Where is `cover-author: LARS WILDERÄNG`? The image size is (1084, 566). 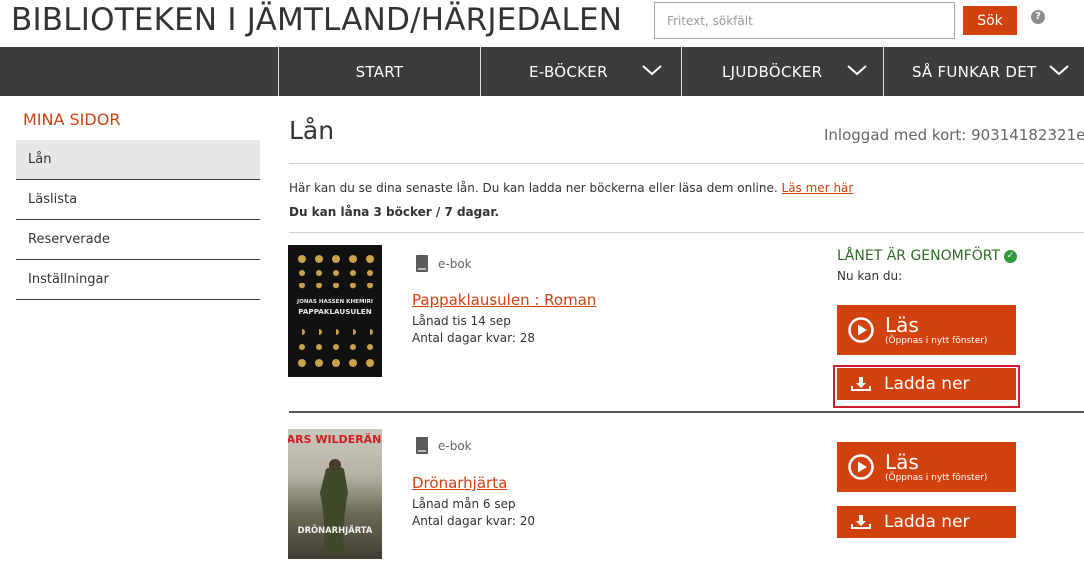
cover-author: LARS WILDERÄNG is located at coordinates (335, 439).